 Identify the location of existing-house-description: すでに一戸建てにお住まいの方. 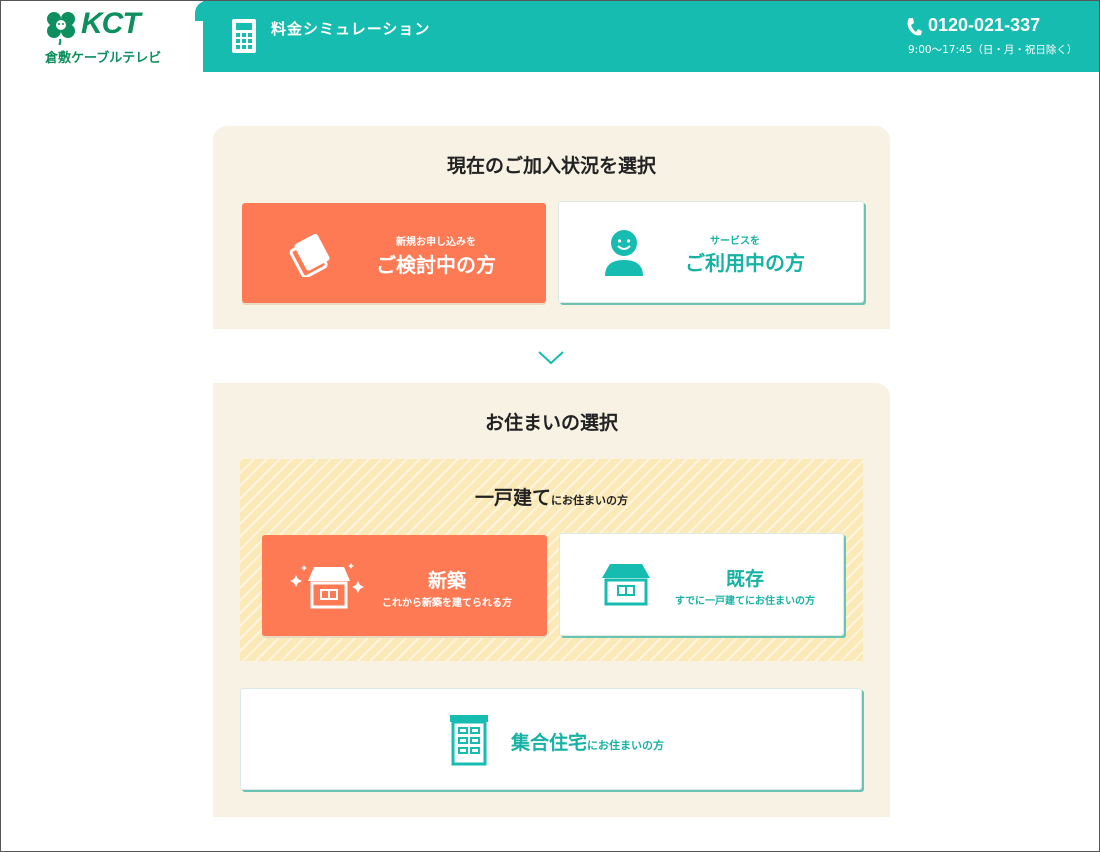
(745, 601).